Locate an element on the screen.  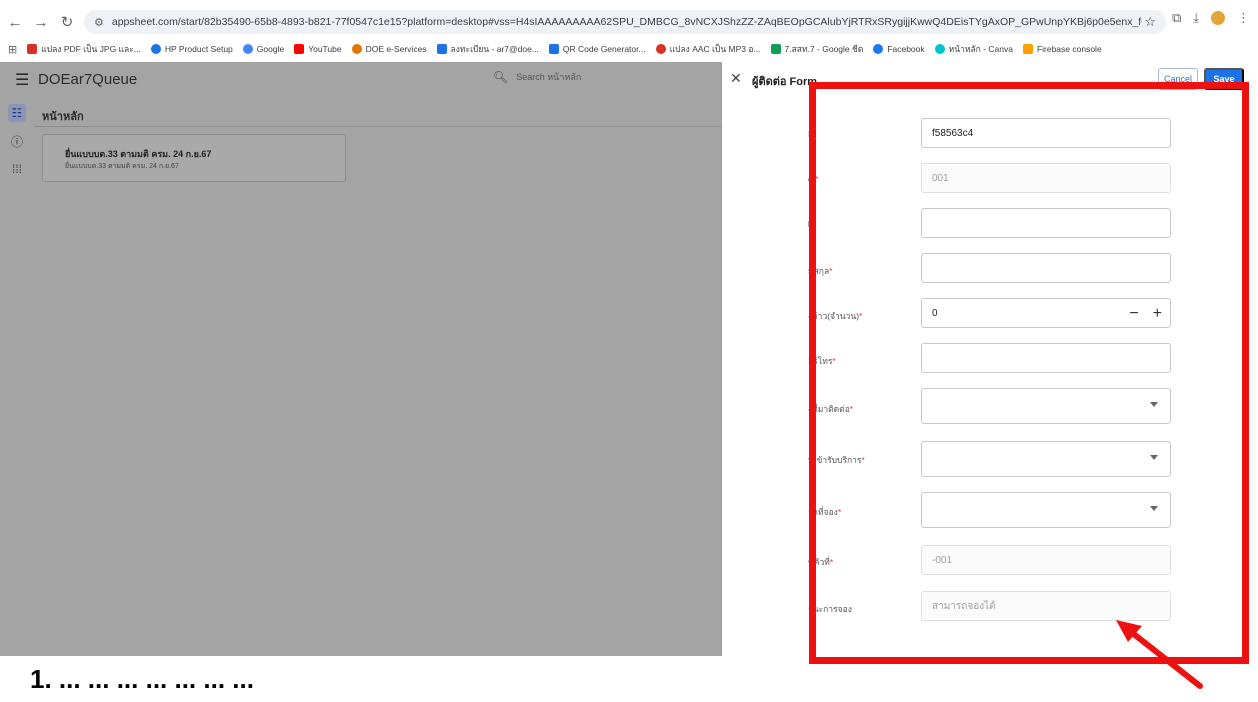
extensions-icon: ⧉ is located at coordinates (1176, 18).